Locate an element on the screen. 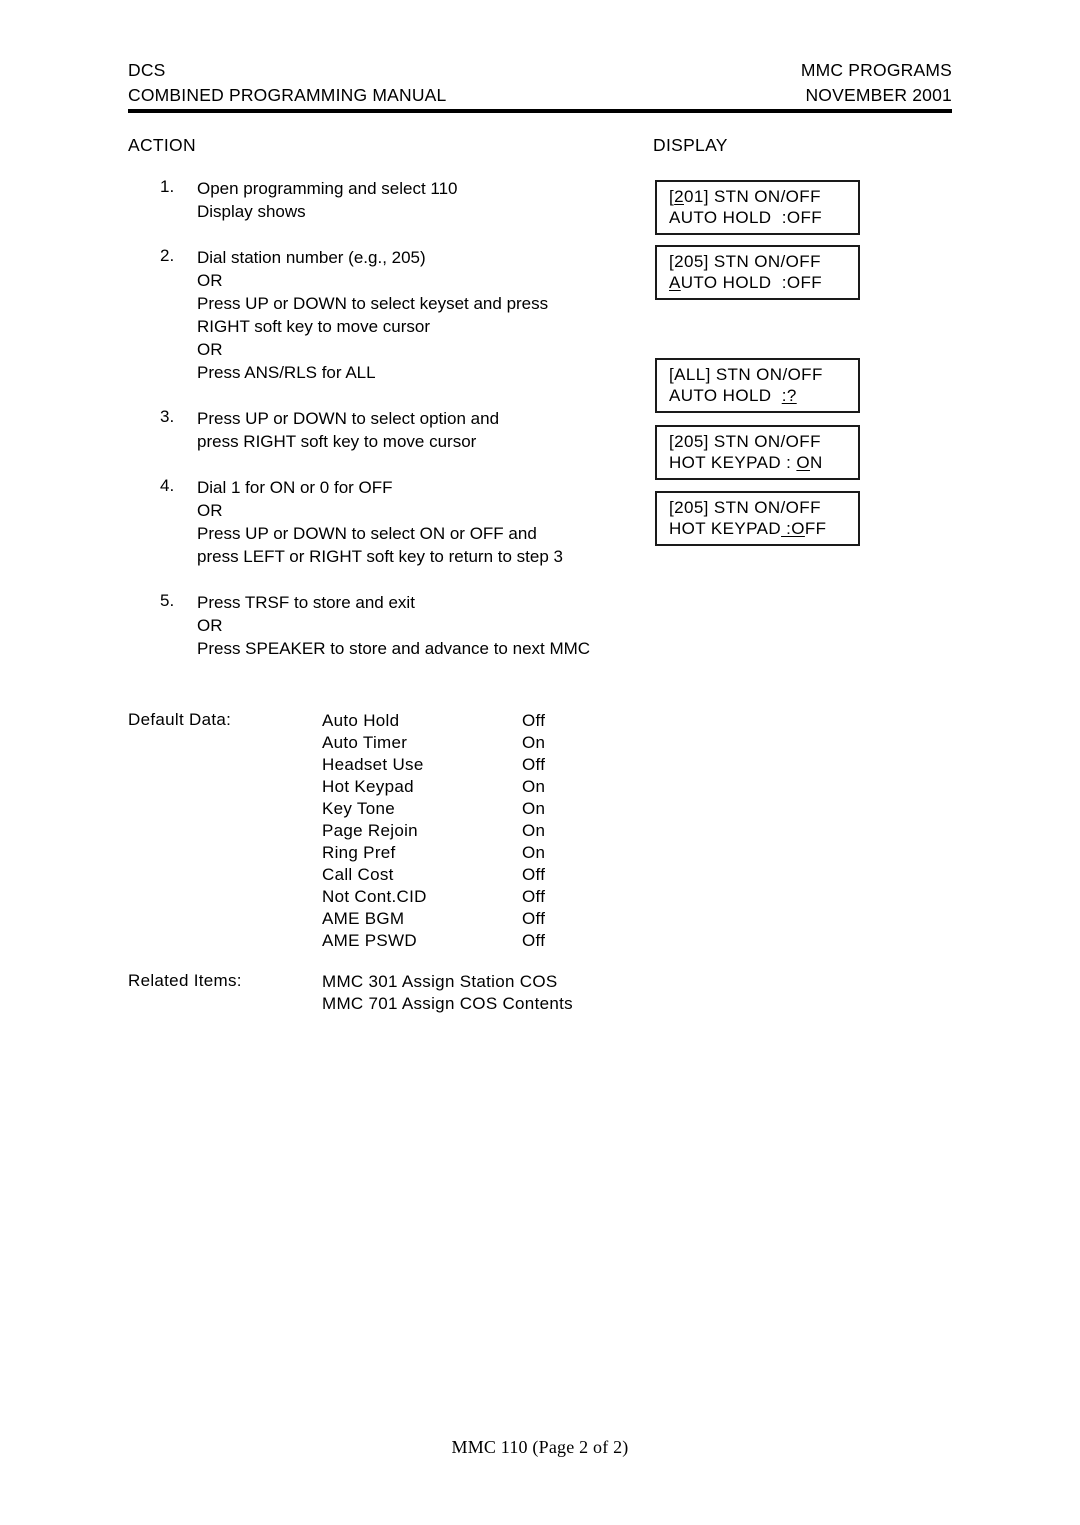  lcd-text-trailing: FF is located at coordinates (815, 528).